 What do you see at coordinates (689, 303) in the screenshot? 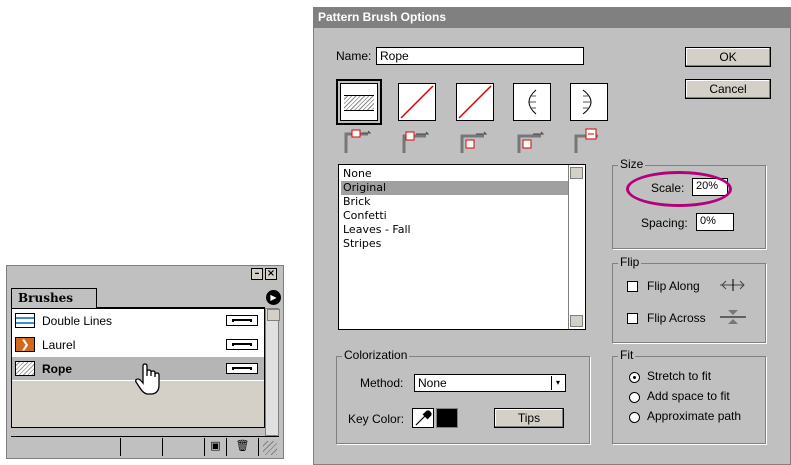
I see `flip-group` at bounding box center [689, 303].